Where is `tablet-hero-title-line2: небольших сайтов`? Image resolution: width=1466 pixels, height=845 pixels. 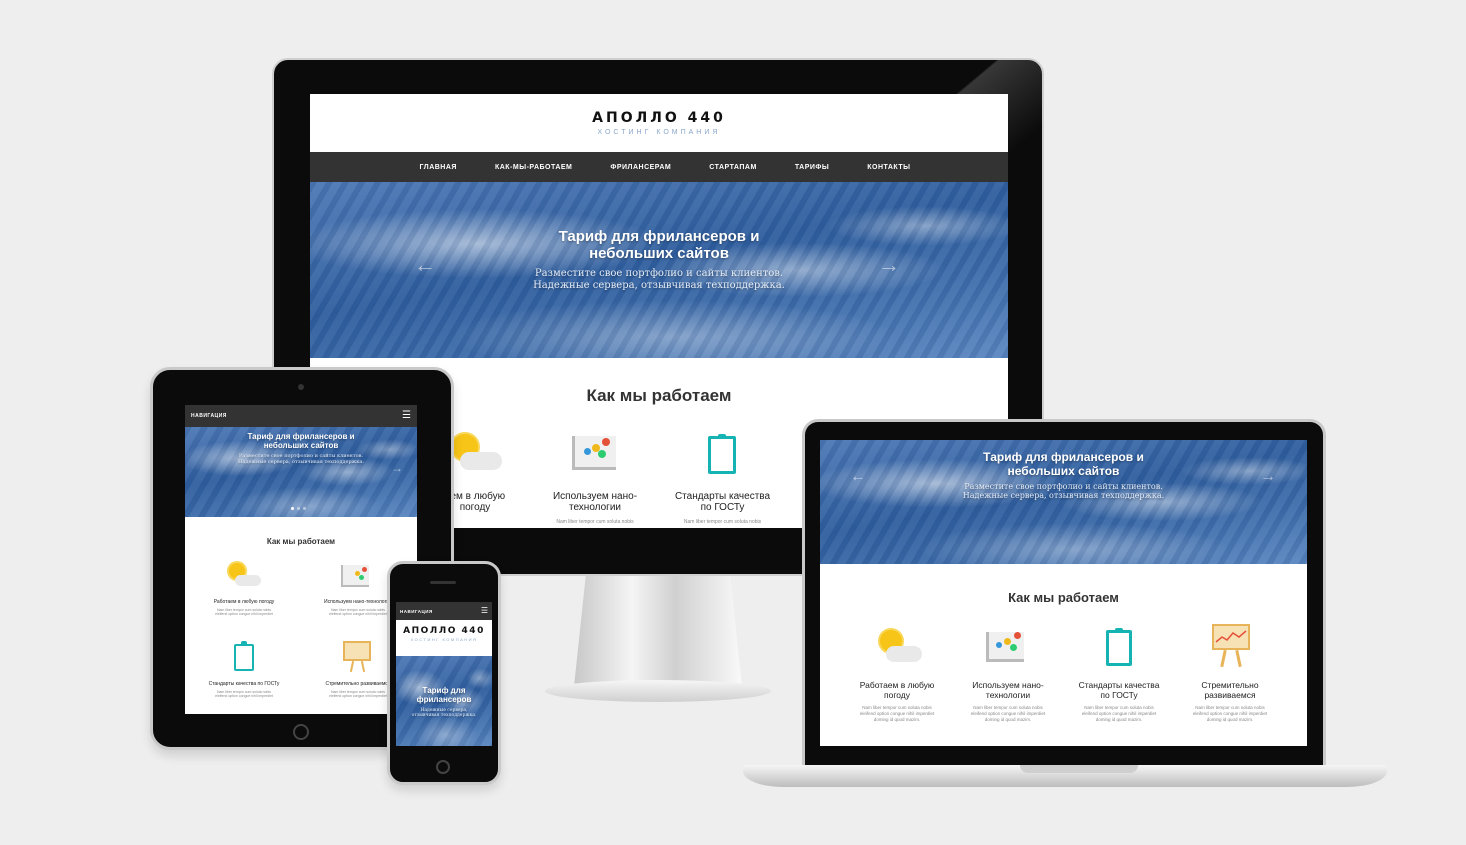 tablet-hero-title-line2: небольших сайтов is located at coordinates (301, 445).